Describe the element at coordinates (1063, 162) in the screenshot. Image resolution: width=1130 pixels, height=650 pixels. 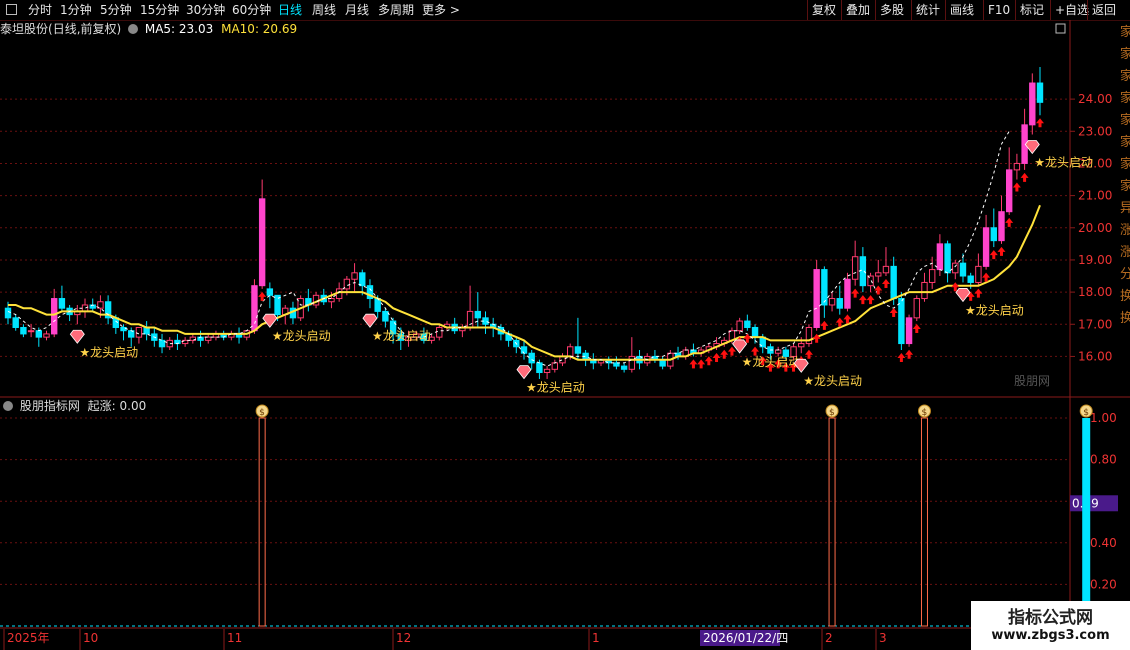
I see `signal-label-7: ★龙头启动` at that location.